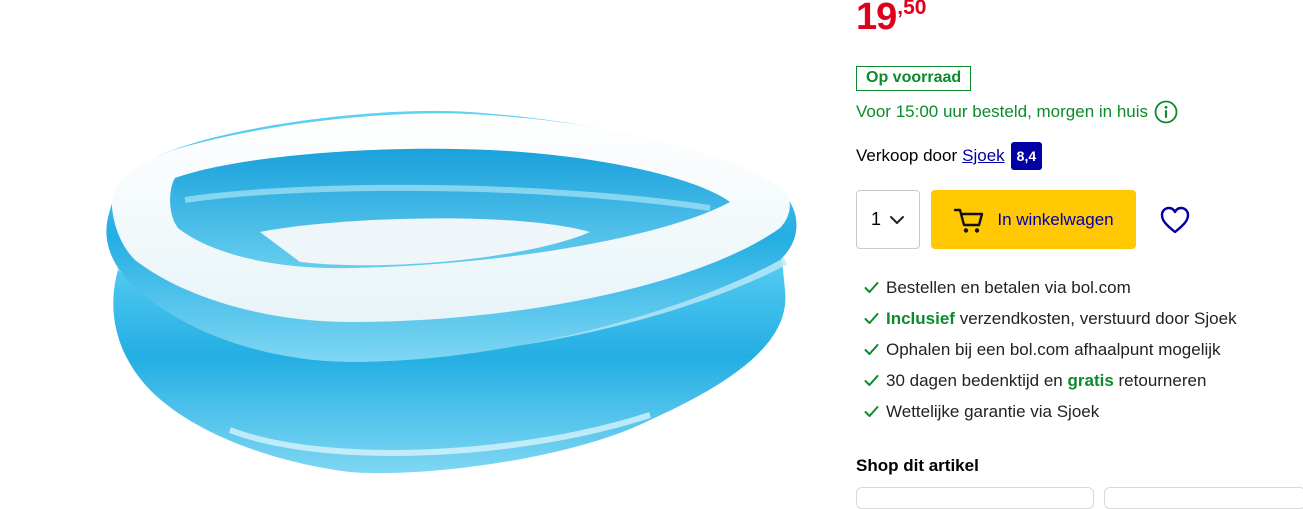 The image size is (1303, 509). Describe the element at coordinates (969, 220) in the screenshot. I see `cart-icon` at that location.